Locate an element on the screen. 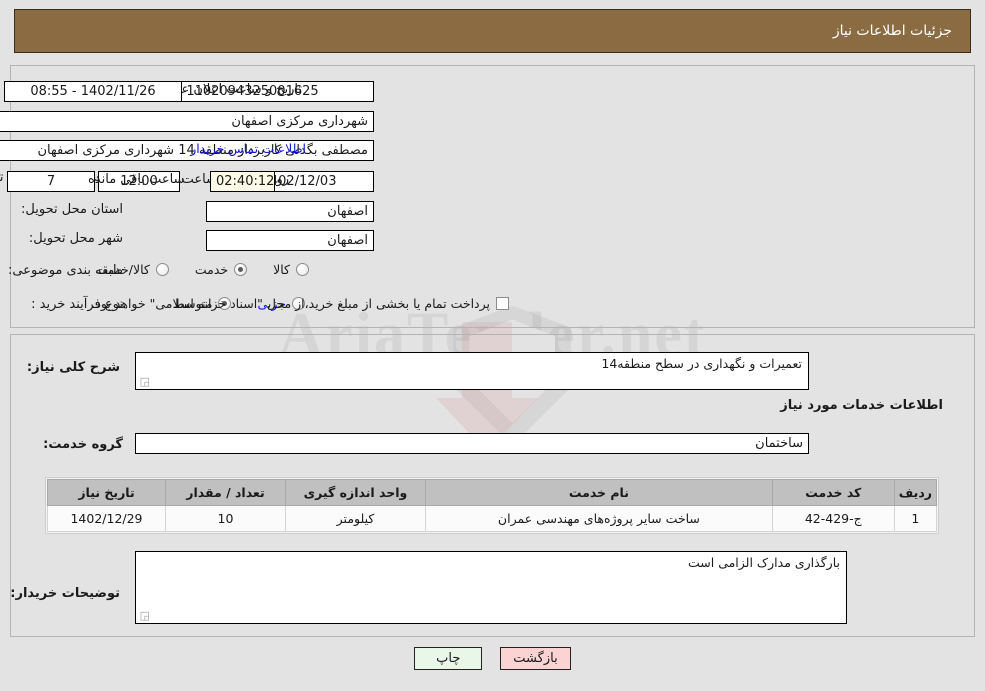 This screenshot has width=985, height=691. print-button: چاپ is located at coordinates (448, 658).